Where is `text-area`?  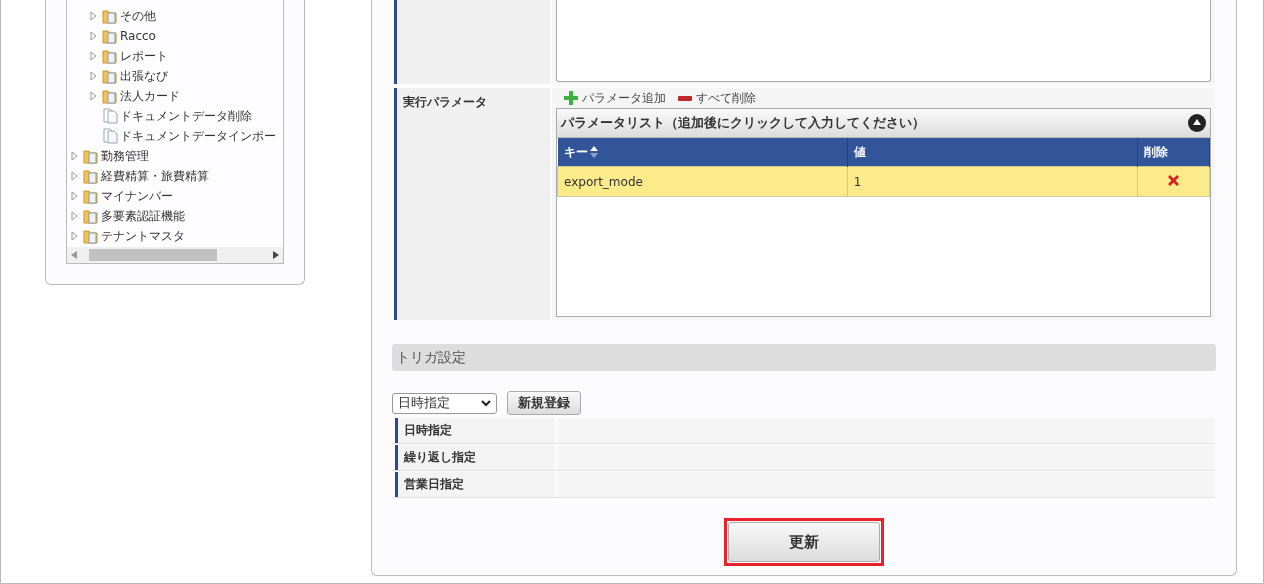
text-area is located at coordinates (883, 41).